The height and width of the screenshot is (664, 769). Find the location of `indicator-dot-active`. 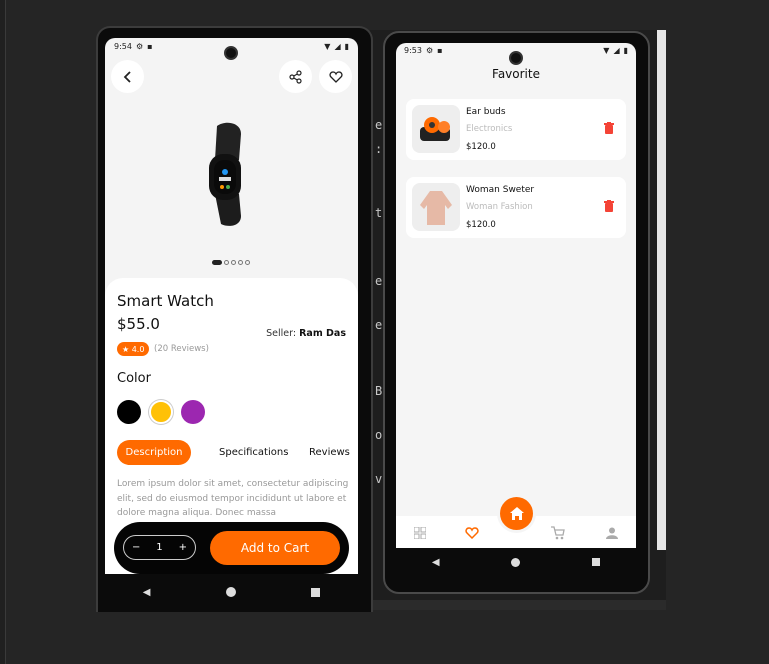

indicator-dot-active is located at coordinates (217, 262).